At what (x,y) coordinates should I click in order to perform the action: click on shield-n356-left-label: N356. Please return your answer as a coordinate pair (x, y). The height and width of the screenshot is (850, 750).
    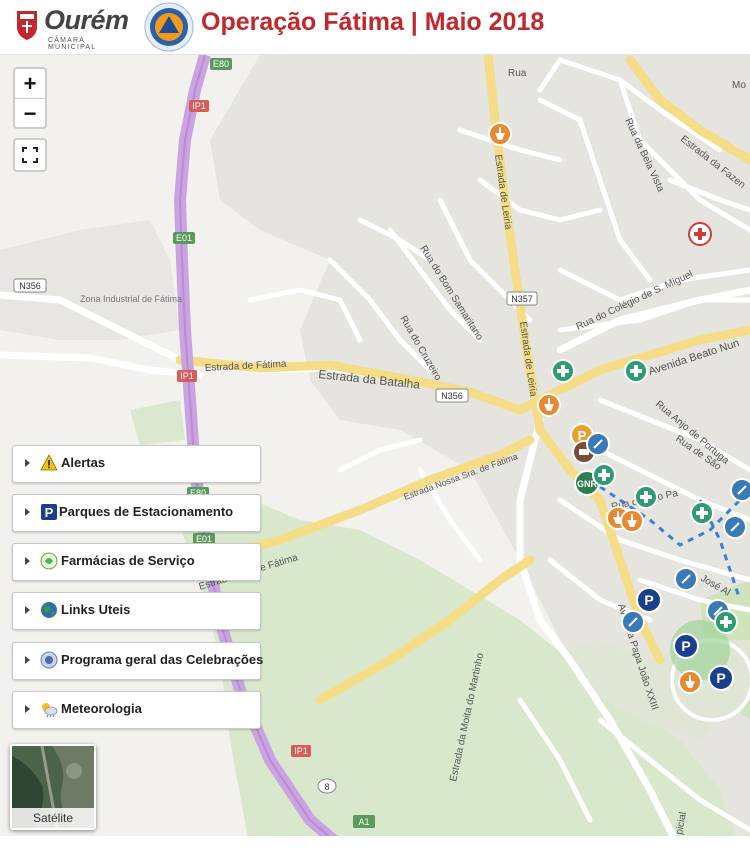
    Looking at the image, I should click on (30, 286).